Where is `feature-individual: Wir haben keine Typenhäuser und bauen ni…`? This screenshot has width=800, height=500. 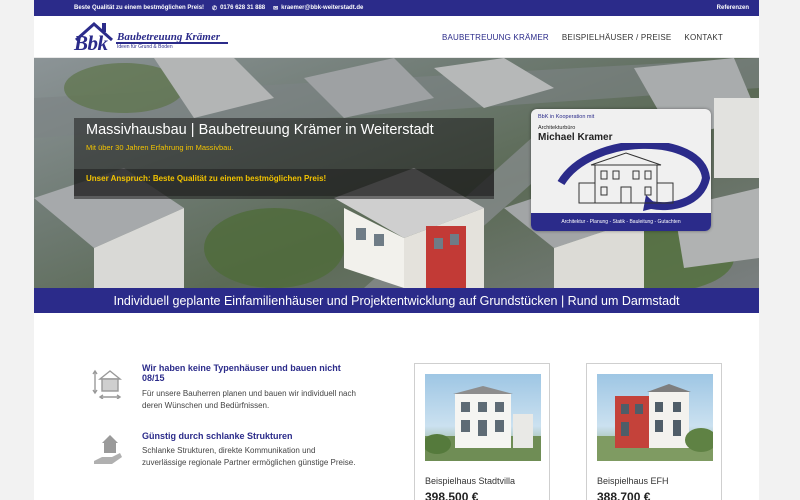
feature-individual: Wir haben keine Typenhäuser und bauen ni… is located at coordinates (225, 393).